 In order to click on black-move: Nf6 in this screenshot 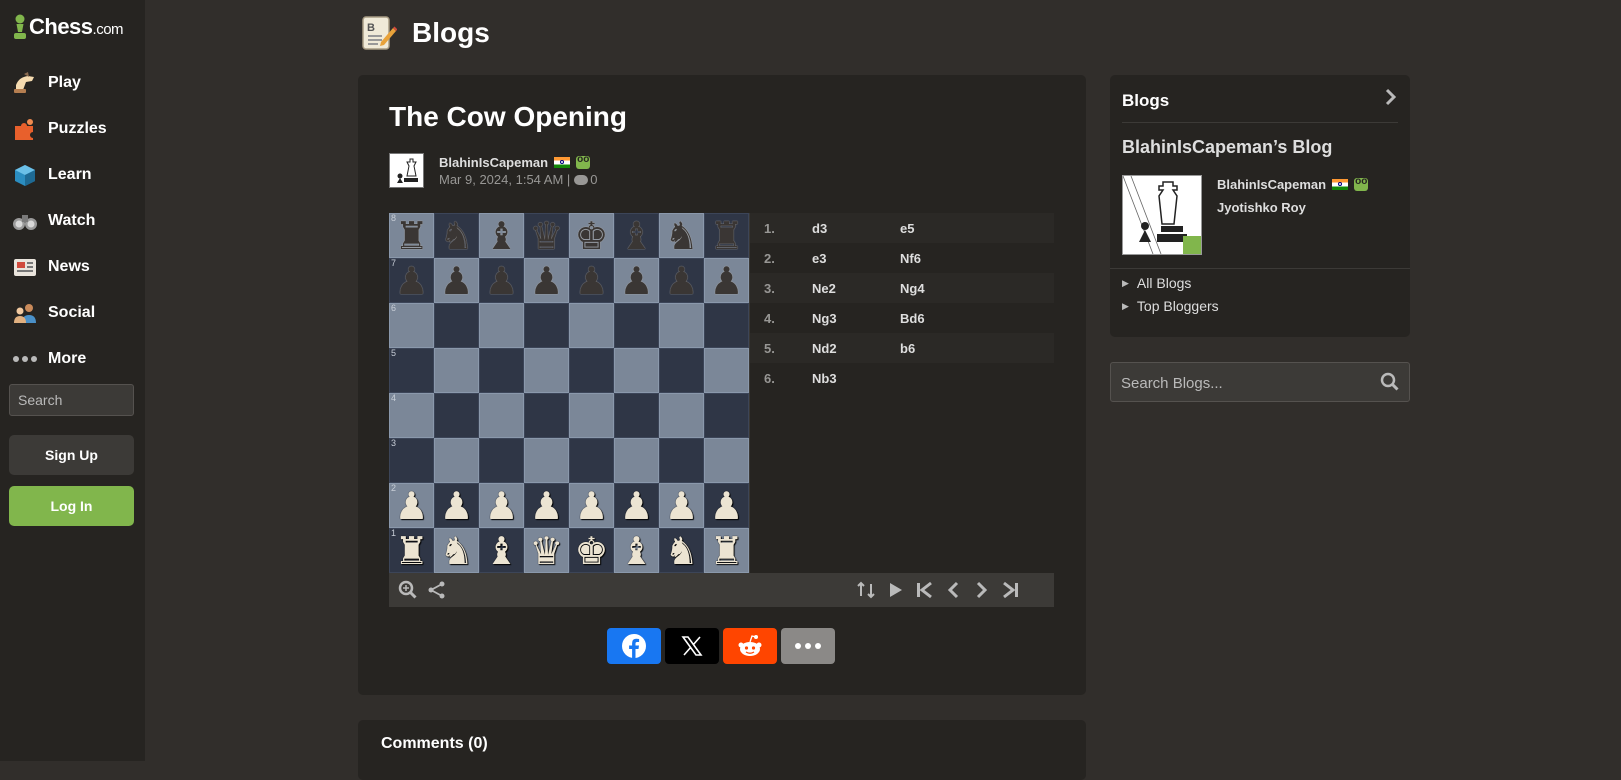, I will do `click(950, 258)`.